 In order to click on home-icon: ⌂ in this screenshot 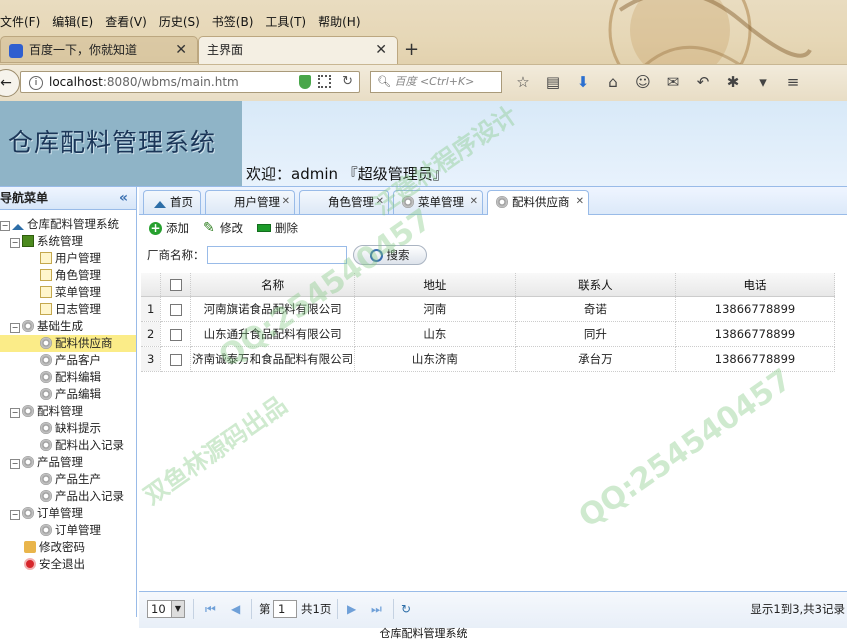, I will do `click(613, 82)`.